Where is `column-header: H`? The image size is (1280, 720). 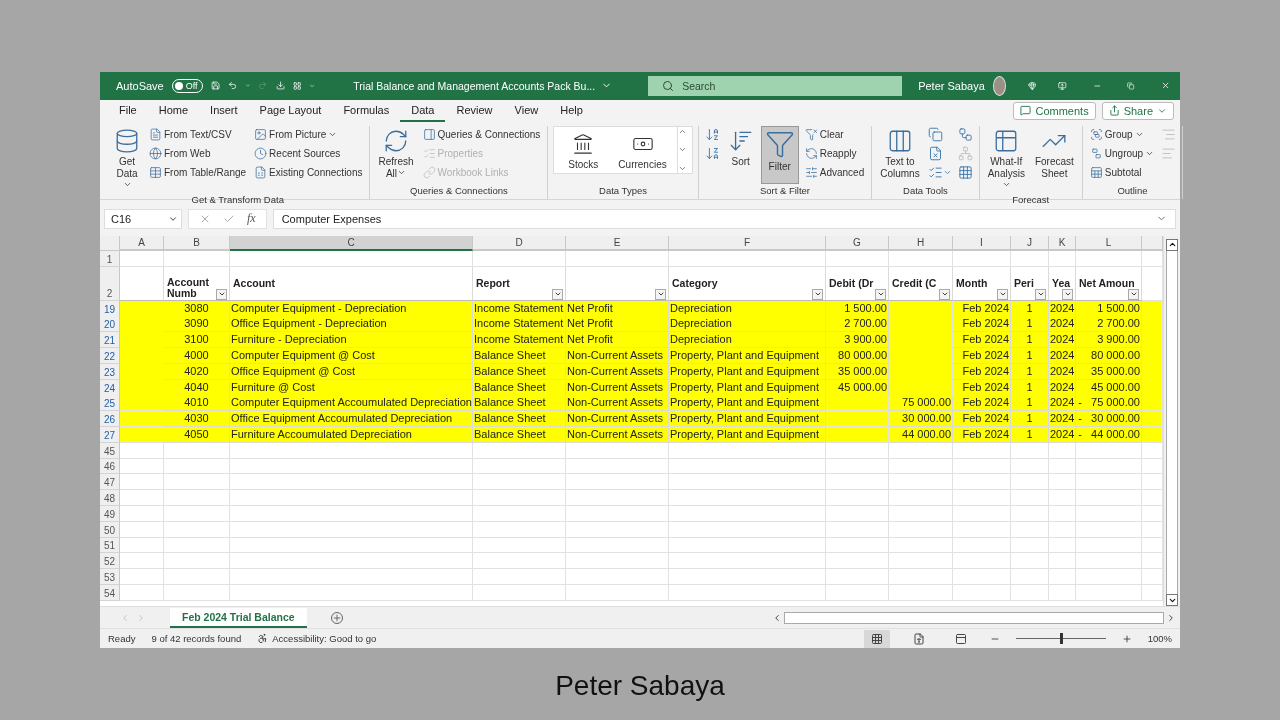
column-header: H is located at coordinates (921, 243).